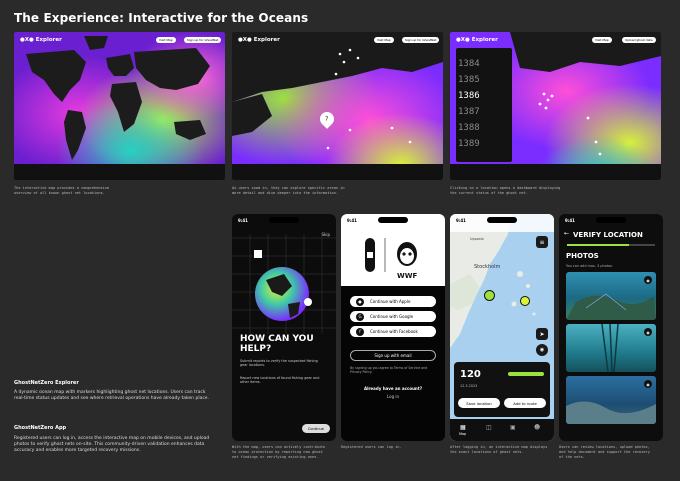 The image size is (680, 481). I want to click on year-row: 1385, so click(482, 80).